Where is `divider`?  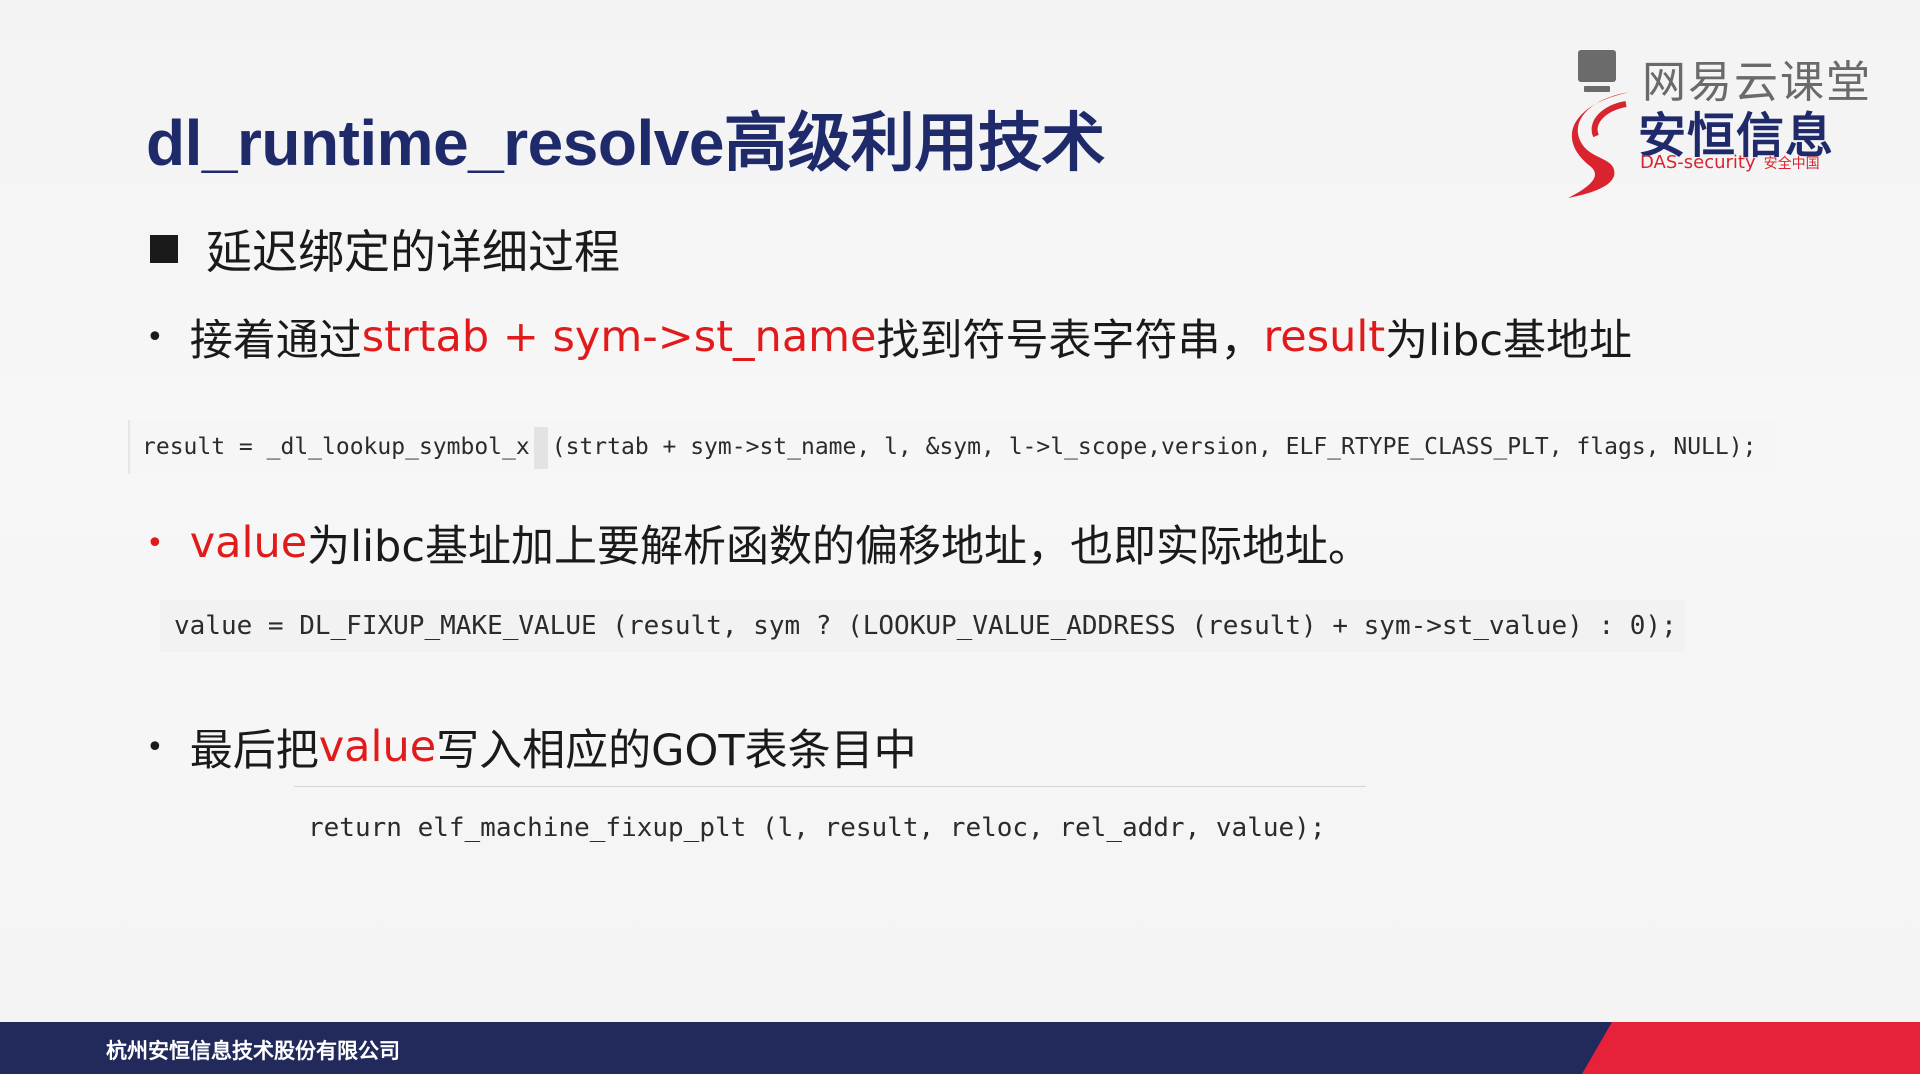
divider is located at coordinates (830, 786).